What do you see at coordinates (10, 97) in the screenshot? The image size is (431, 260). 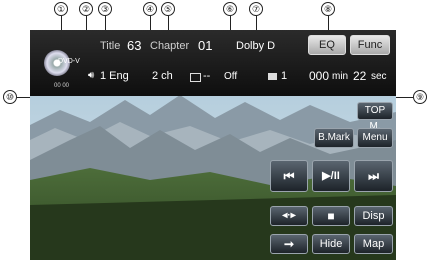 I see `callout-10: ⑩` at bounding box center [10, 97].